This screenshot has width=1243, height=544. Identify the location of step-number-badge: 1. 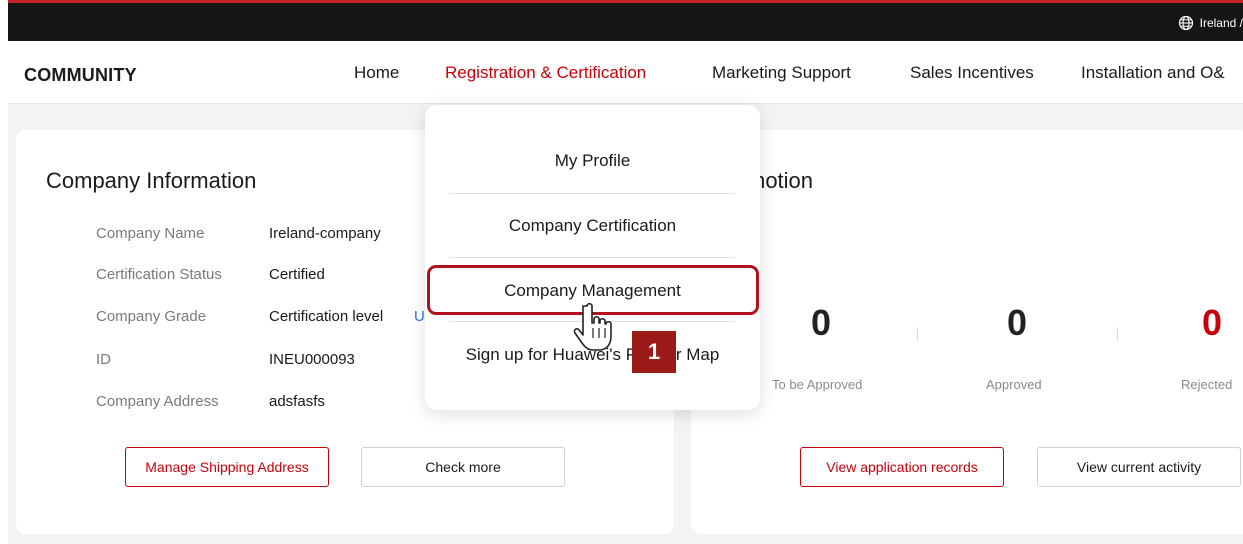
(654, 352).